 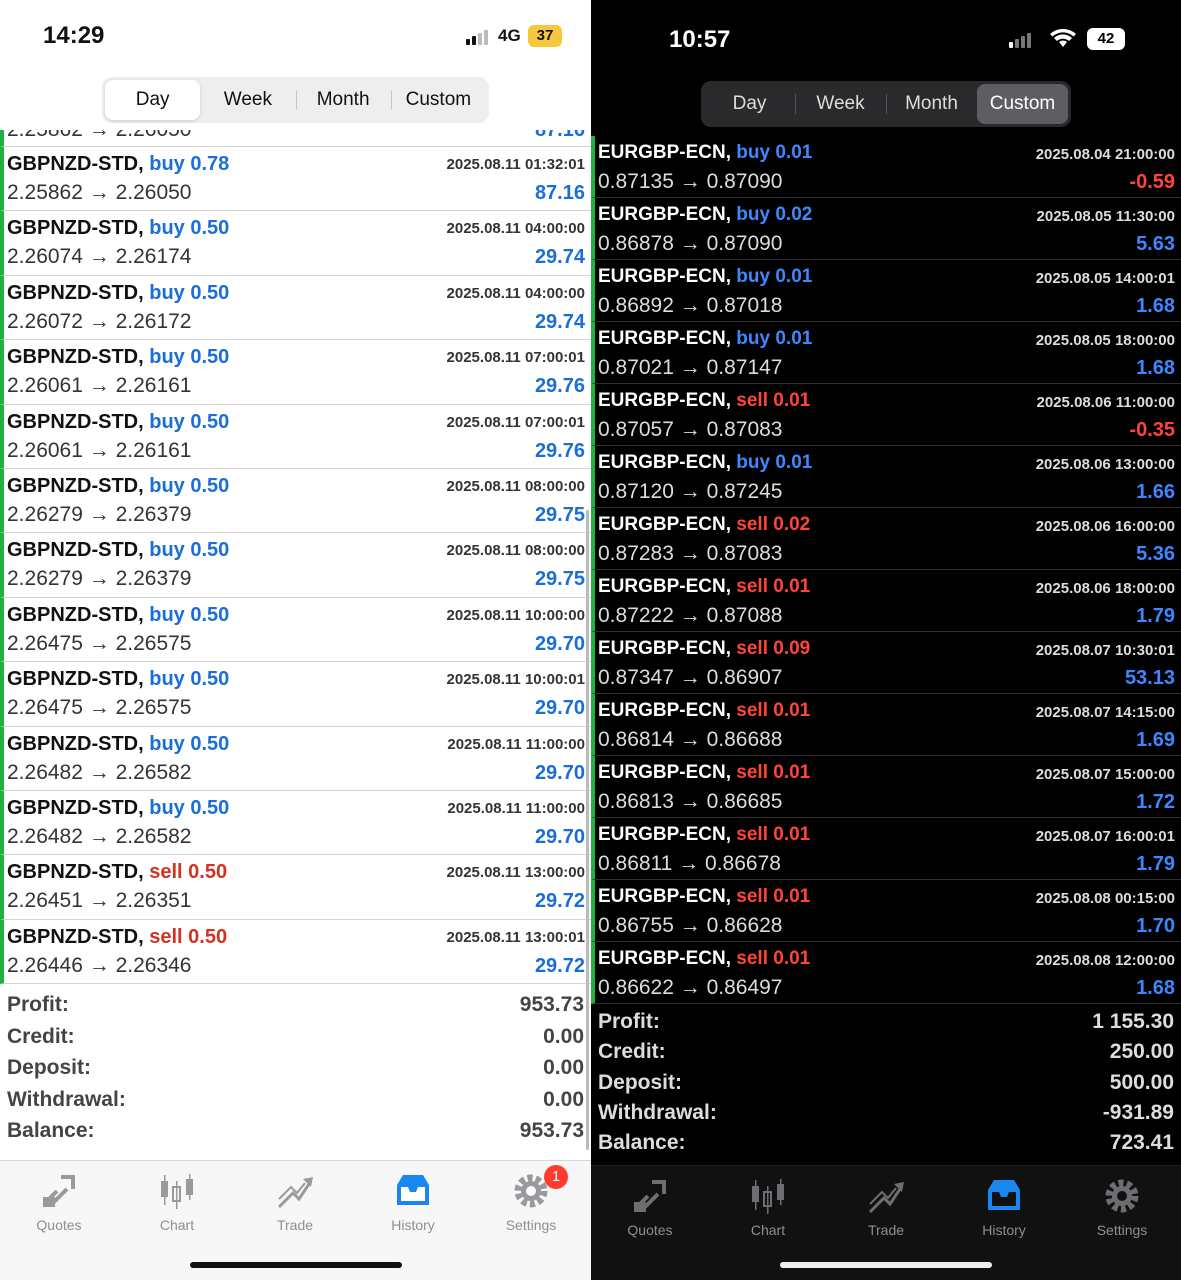 I want to click on deal-prices: 0.87120 → 0.87245, so click(x=690, y=491).